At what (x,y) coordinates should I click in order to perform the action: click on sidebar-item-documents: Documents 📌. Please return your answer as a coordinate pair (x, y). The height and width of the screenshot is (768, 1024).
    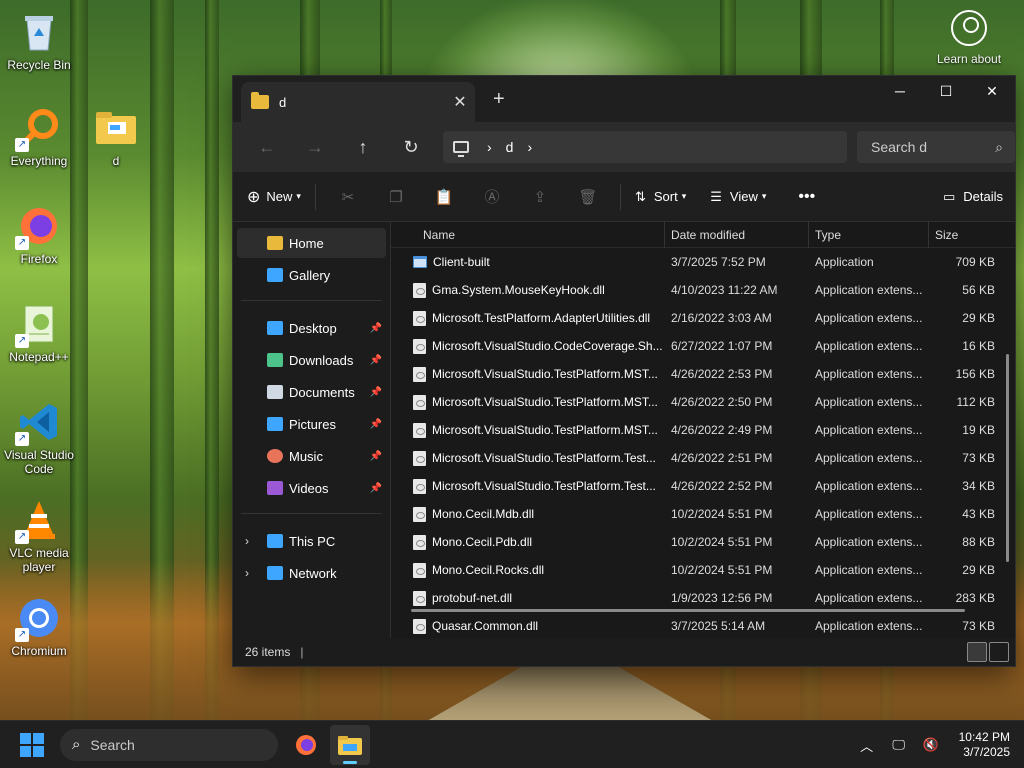
    Looking at the image, I should click on (311, 392).